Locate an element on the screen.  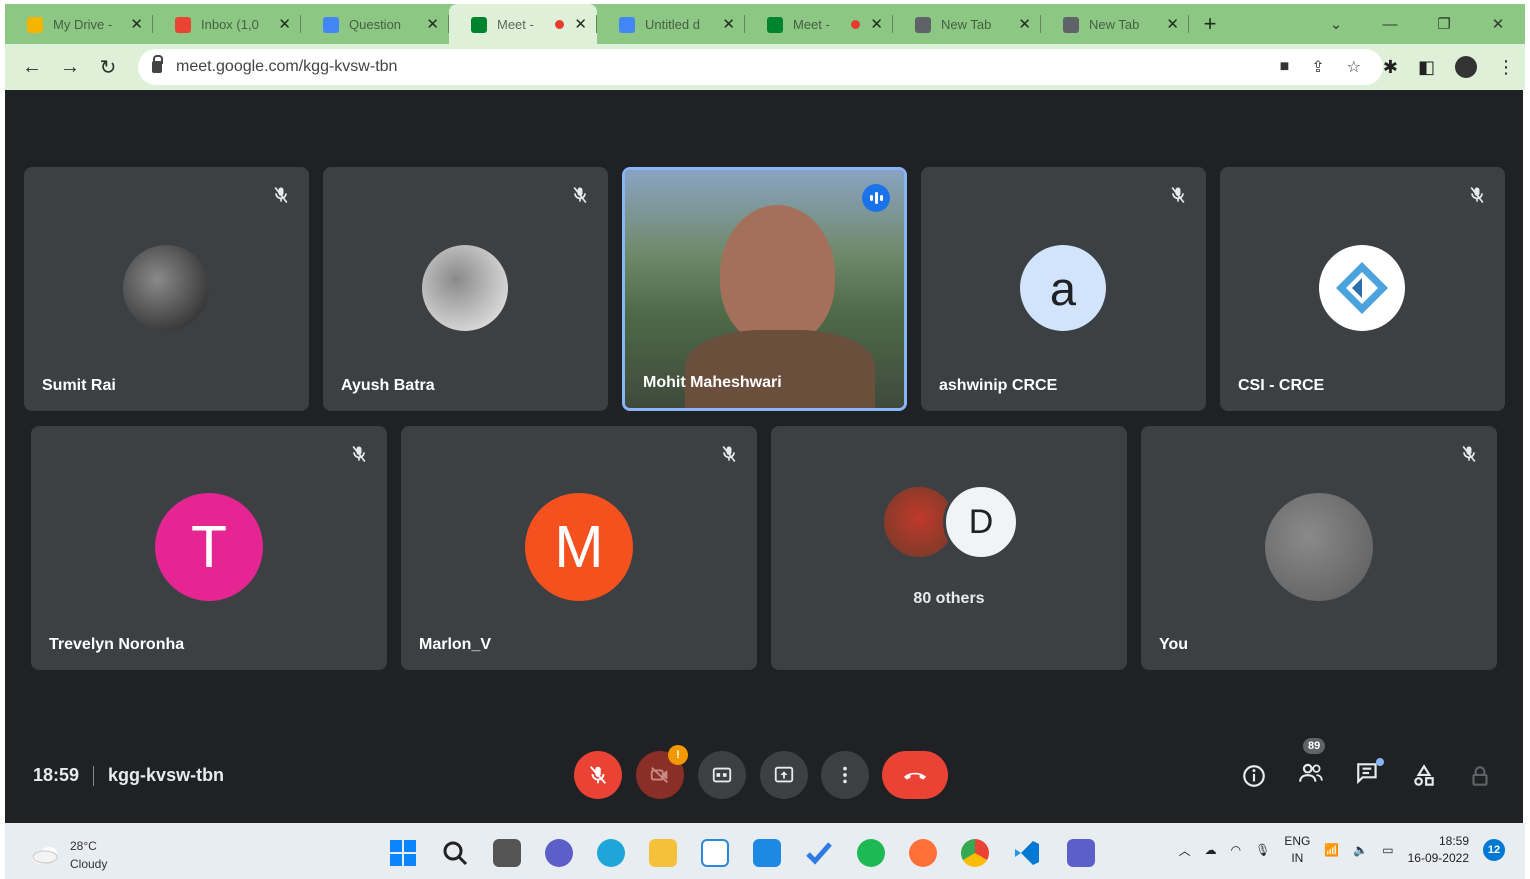
reload-button: ↻ is located at coordinates (108, 67).